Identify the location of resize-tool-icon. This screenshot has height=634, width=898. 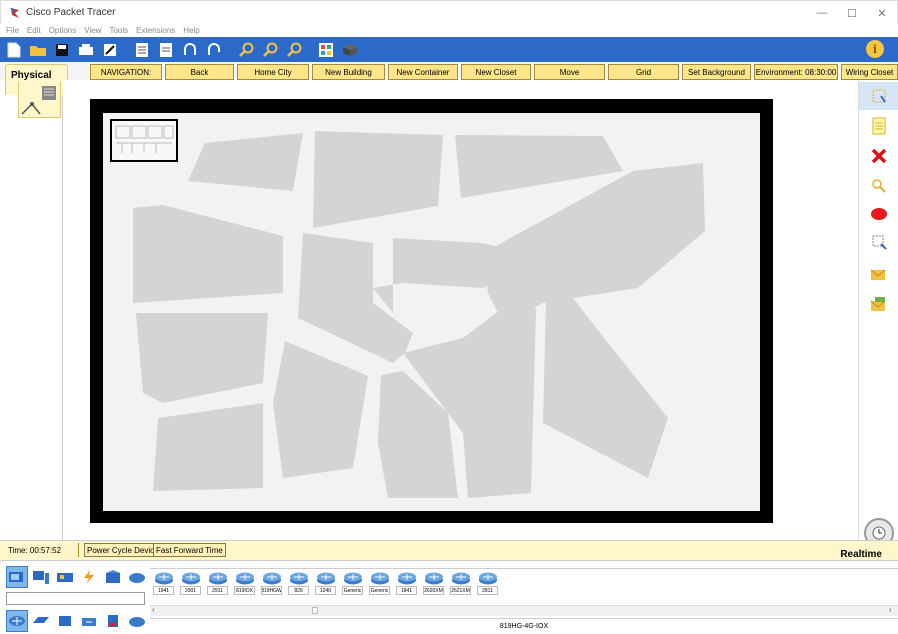
(878, 242).